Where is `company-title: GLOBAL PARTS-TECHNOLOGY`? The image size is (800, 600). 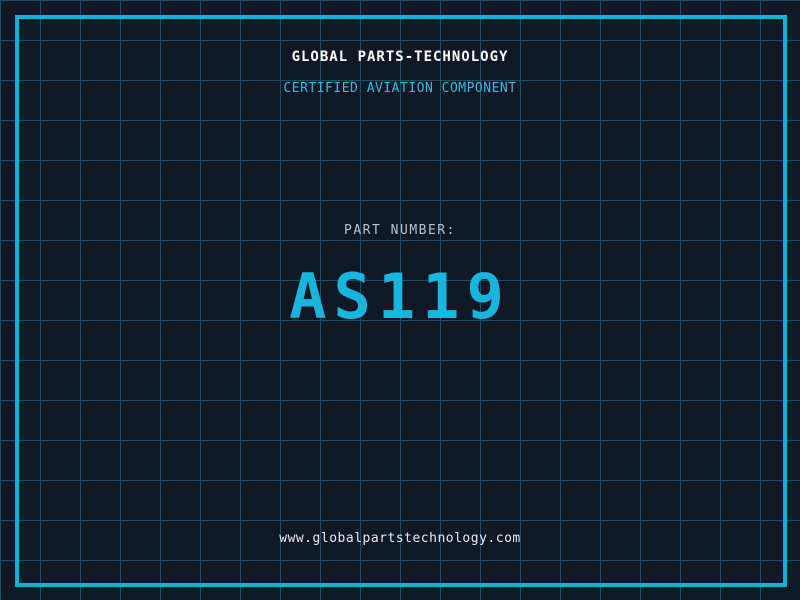
company-title: GLOBAL PARTS-TECHNOLOGY is located at coordinates (400, 57).